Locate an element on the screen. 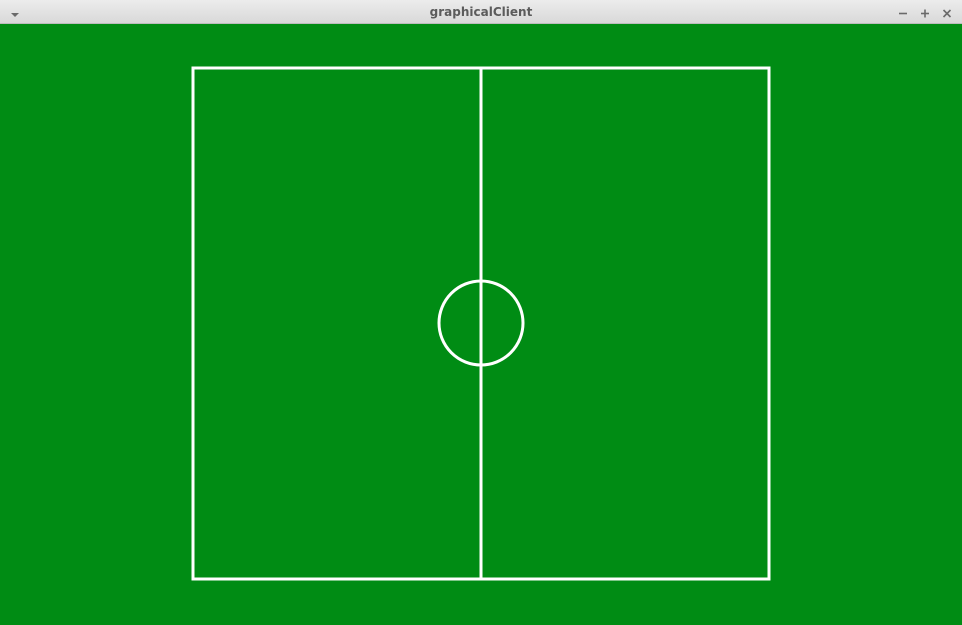  minimize-button is located at coordinates (903, 12).